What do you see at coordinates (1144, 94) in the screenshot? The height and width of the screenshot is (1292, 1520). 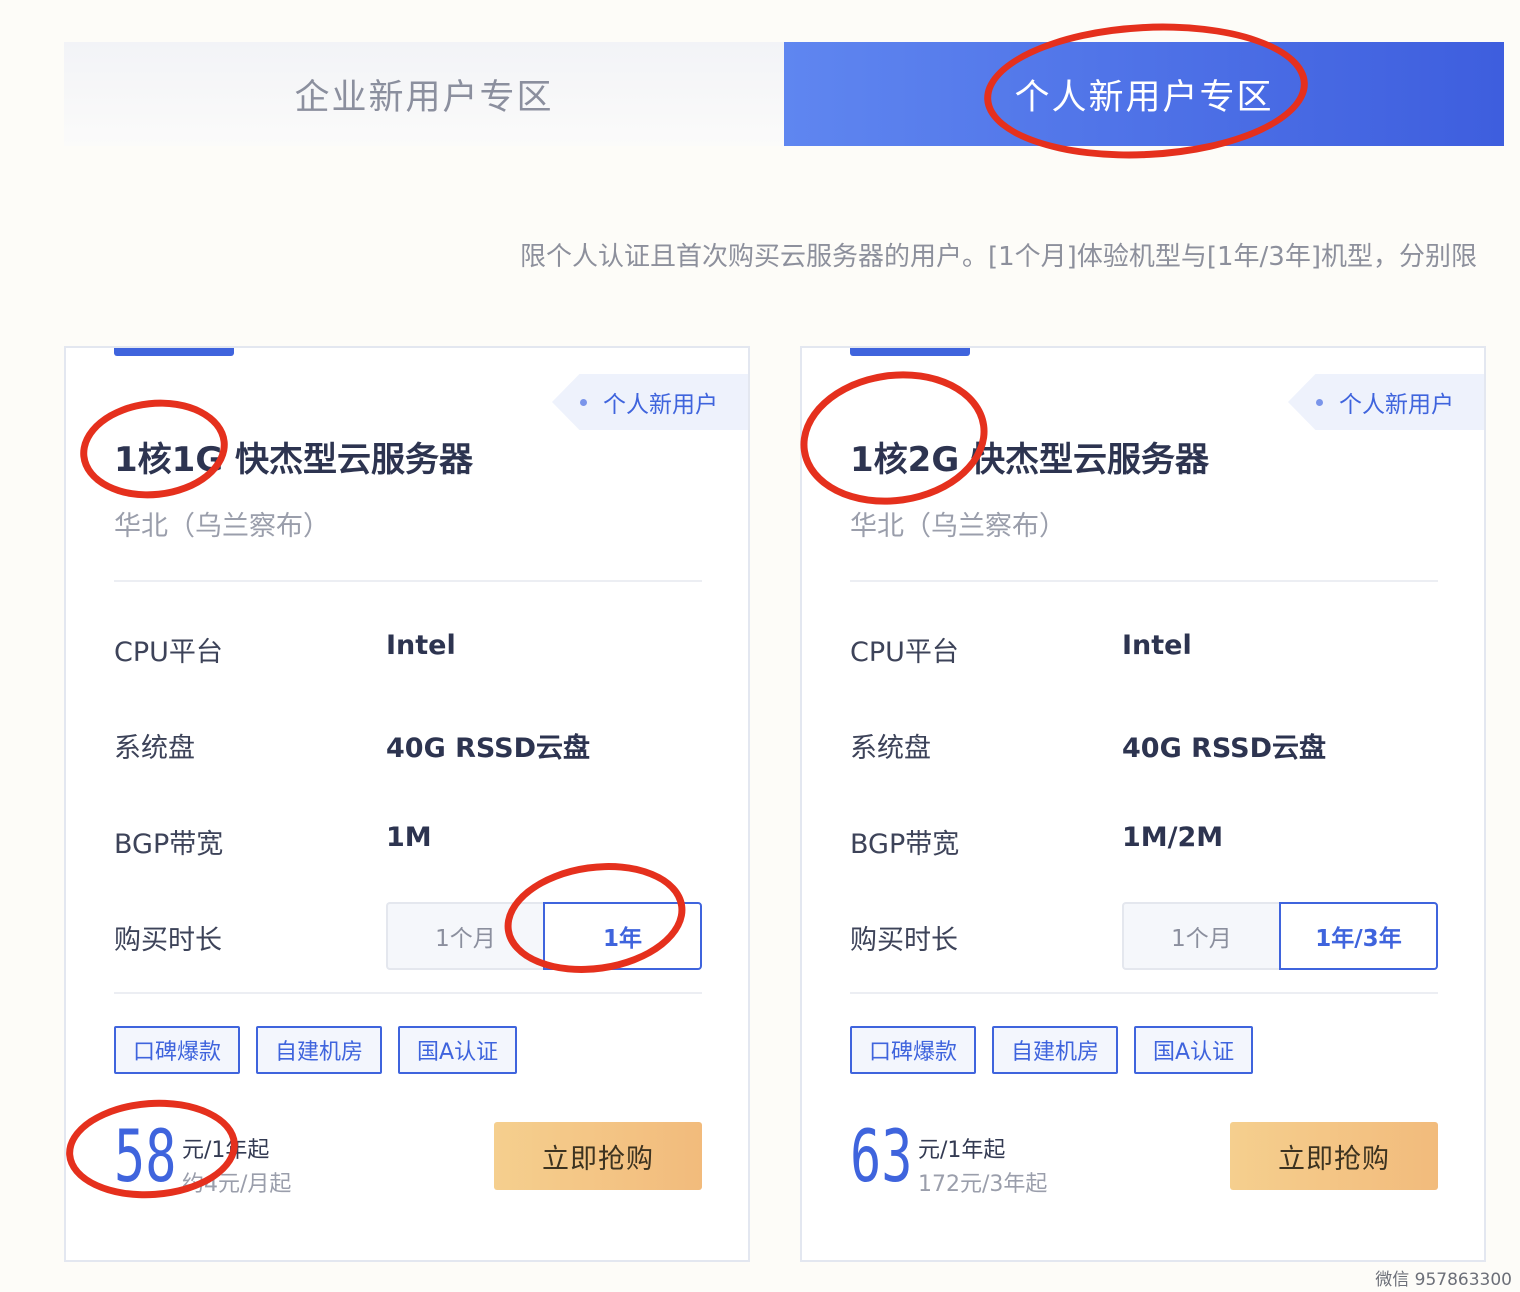 I see `tab-personal-new-users: 个人新用户专区` at bounding box center [1144, 94].